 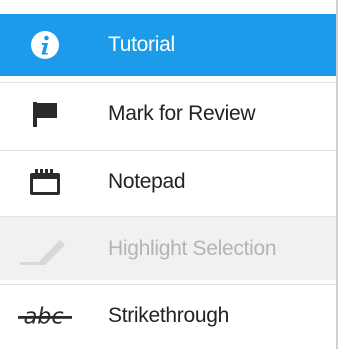 What do you see at coordinates (45, 181) in the screenshot?
I see `notepad-icon` at bounding box center [45, 181].